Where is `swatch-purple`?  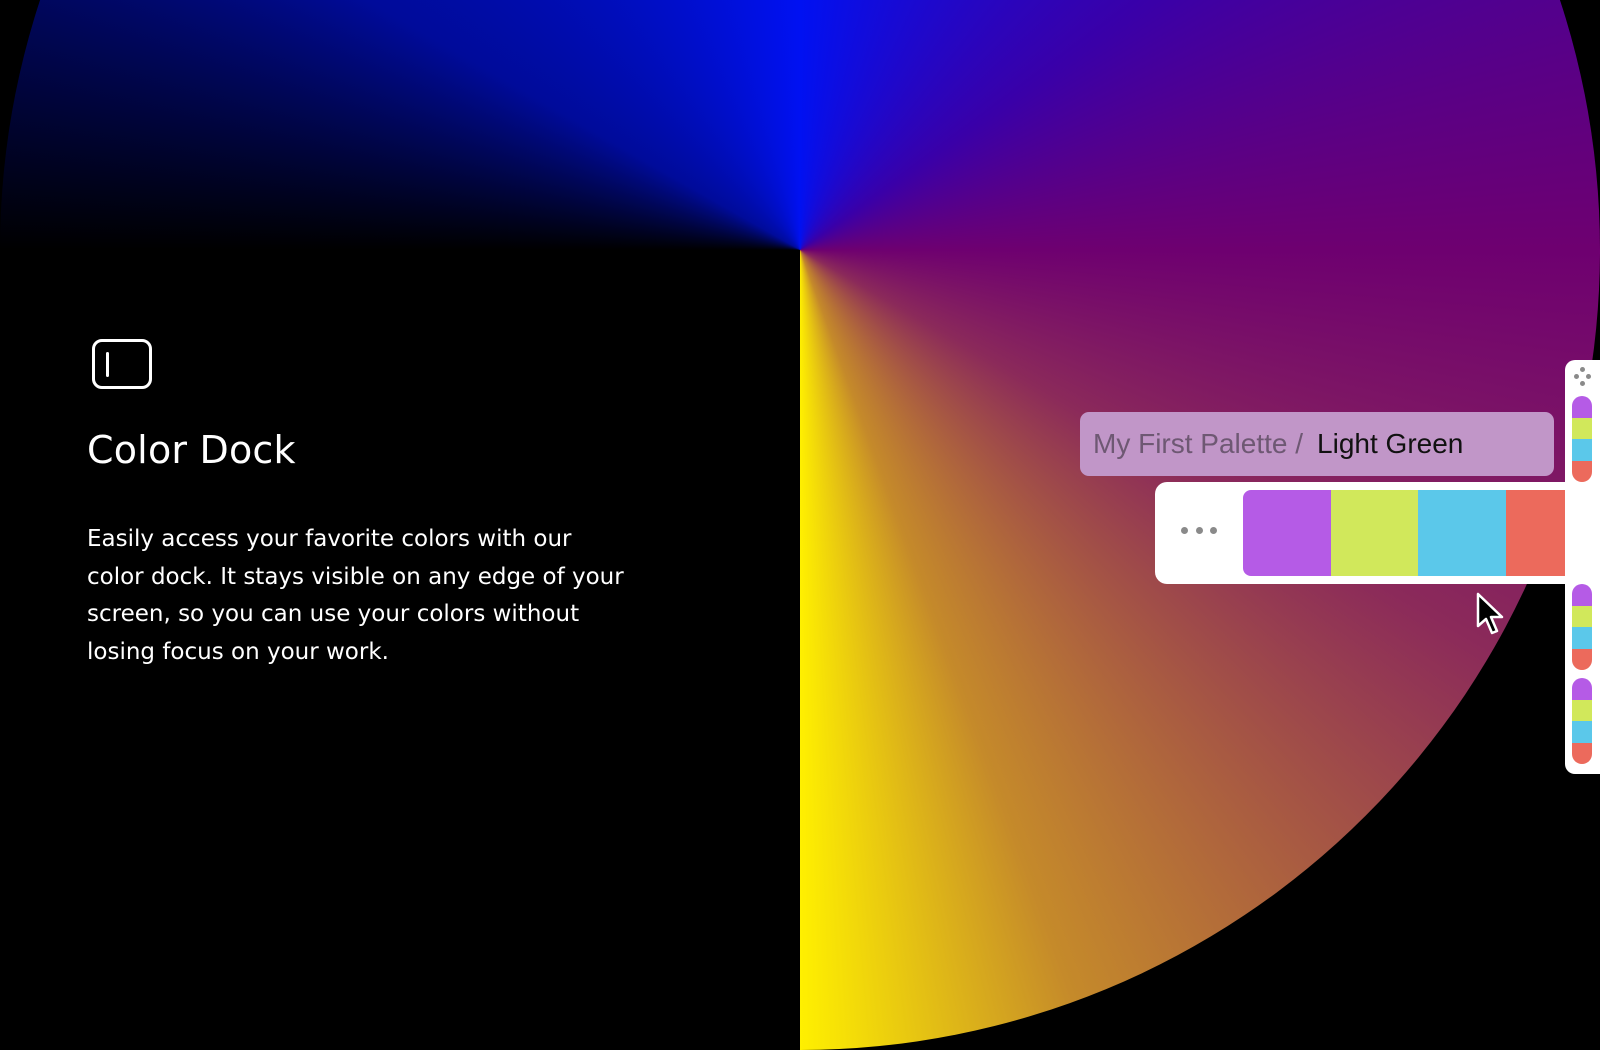 swatch-purple is located at coordinates (1287, 533).